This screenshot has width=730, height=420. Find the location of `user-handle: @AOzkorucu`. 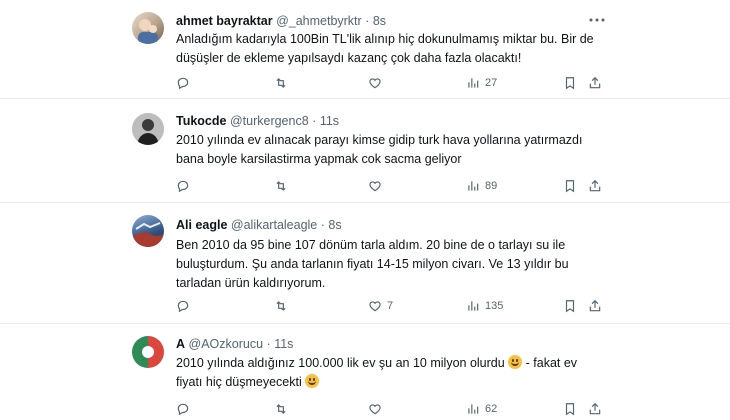

user-handle: @AOzkorucu is located at coordinates (226, 344).